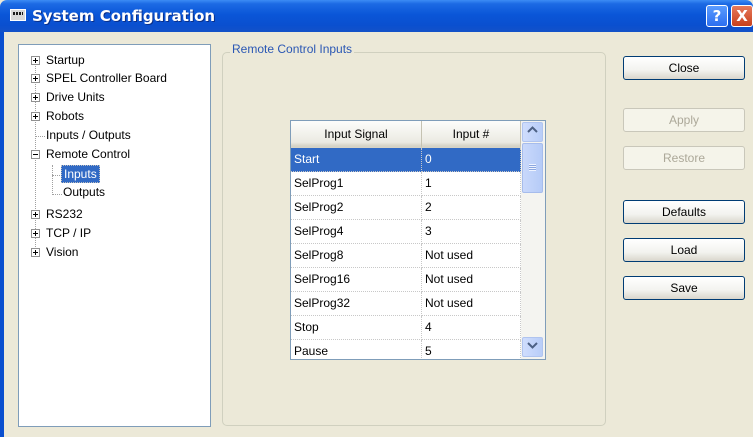 This screenshot has width=753, height=437. What do you see at coordinates (717, 16) in the screenshot?
I see `help-button: ?` at bounding box center [717, 16].